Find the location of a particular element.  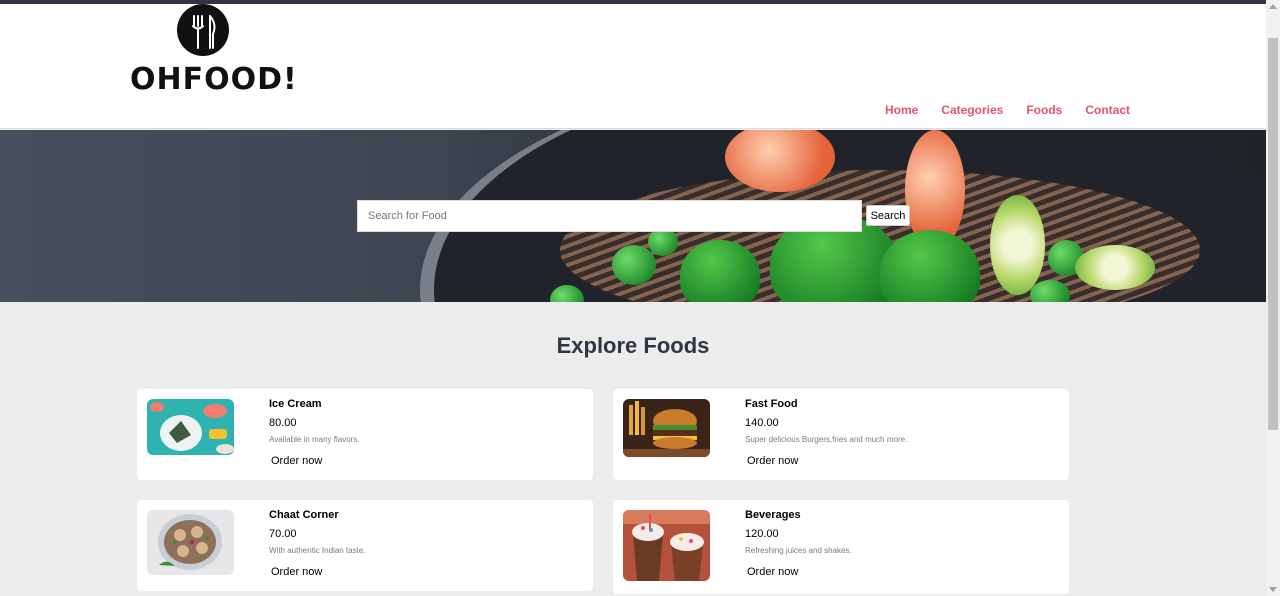

food-title: Chaat Corner is located at coordinates (304, 515).